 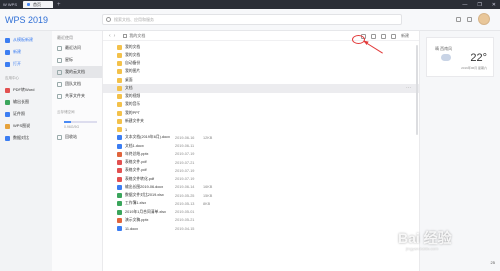 What do you see at coordinates (23, 39) in the screenshot?
I see `nav-label: 从模板新建` at bounding box center [23, 39].